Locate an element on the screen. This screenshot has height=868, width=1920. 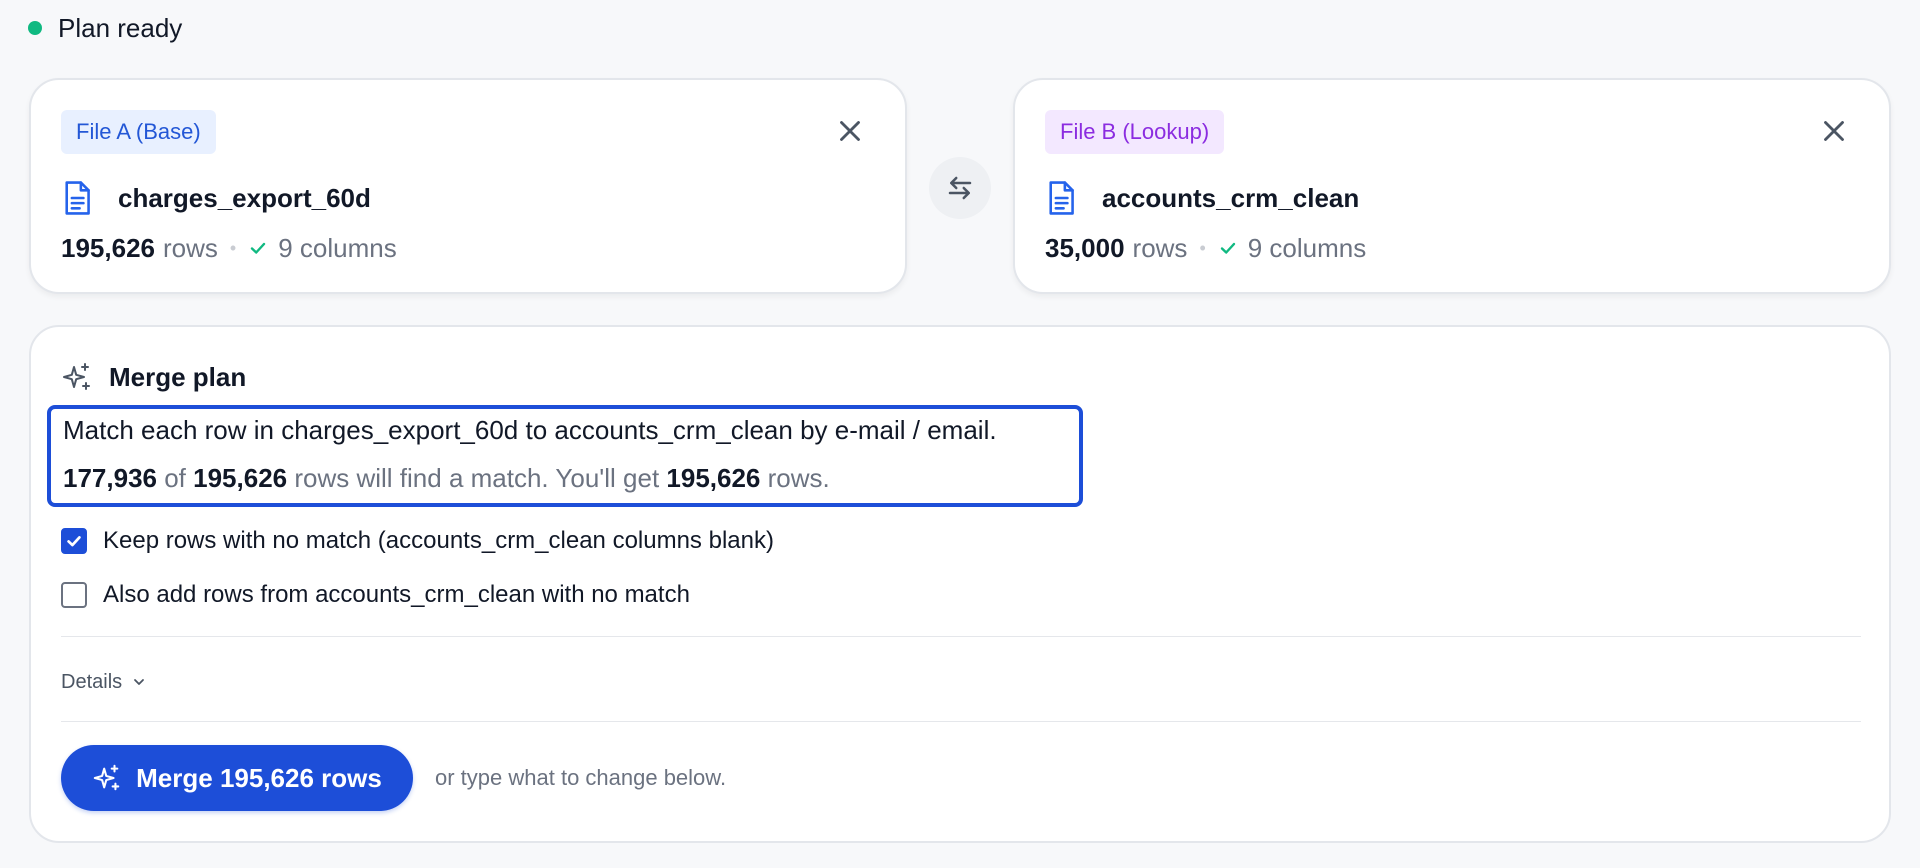
status-text: Plan ready is located at coordinates (120, 27).